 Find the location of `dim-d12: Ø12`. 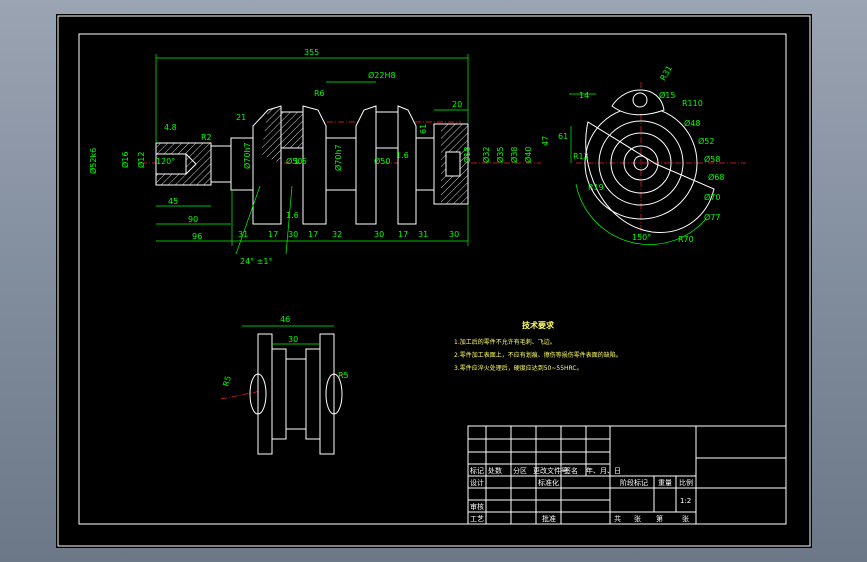

dim-d12: Ø12 is located at coordinates (141, 160).